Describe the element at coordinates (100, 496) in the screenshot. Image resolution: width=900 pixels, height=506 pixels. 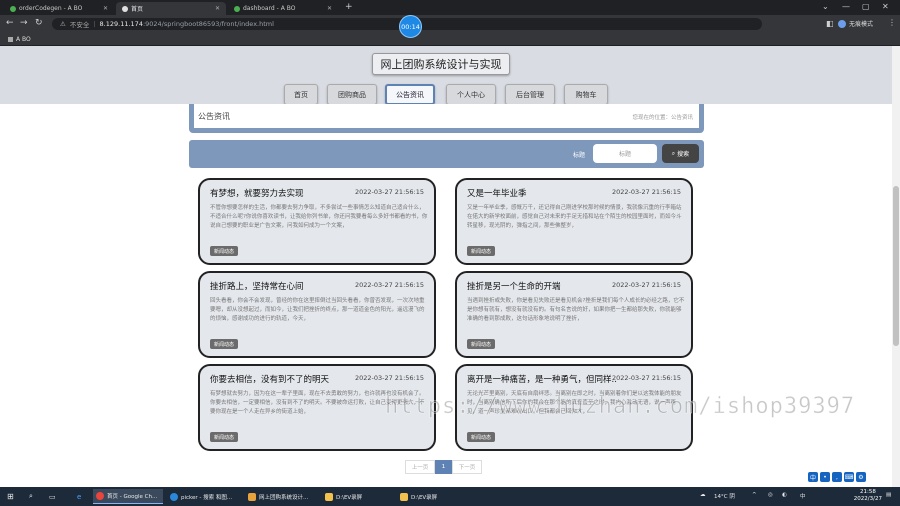
I see `chrome-icon` at that location.